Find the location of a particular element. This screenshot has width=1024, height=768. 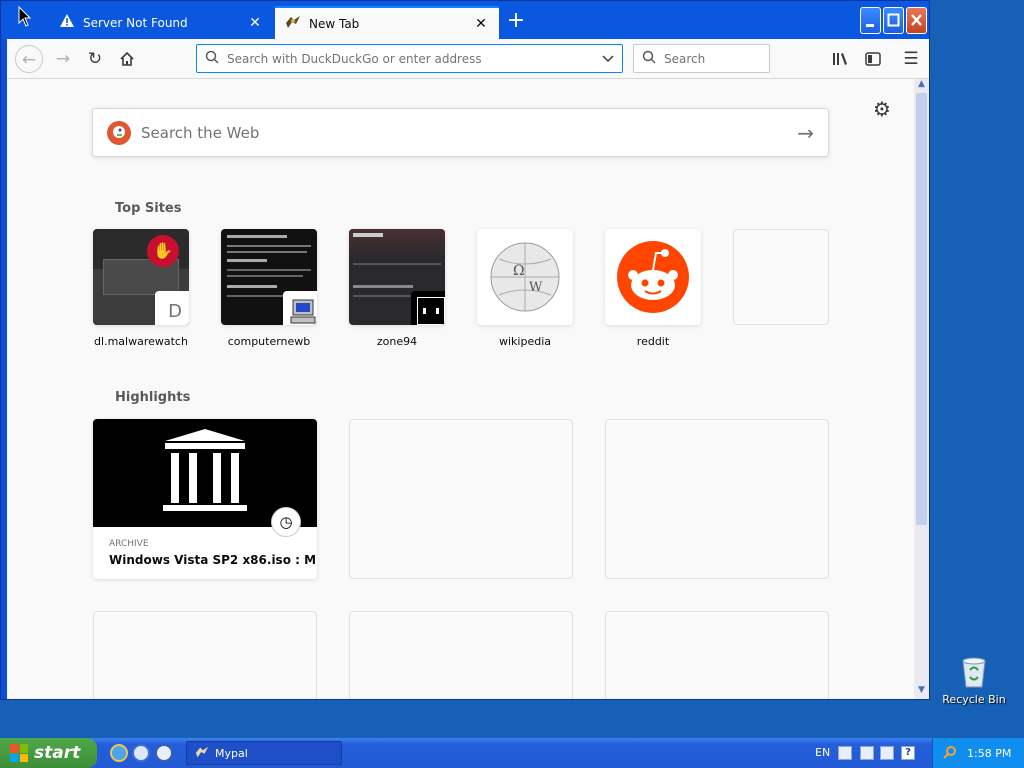

start-button: start is located at coordinates (48, 753).